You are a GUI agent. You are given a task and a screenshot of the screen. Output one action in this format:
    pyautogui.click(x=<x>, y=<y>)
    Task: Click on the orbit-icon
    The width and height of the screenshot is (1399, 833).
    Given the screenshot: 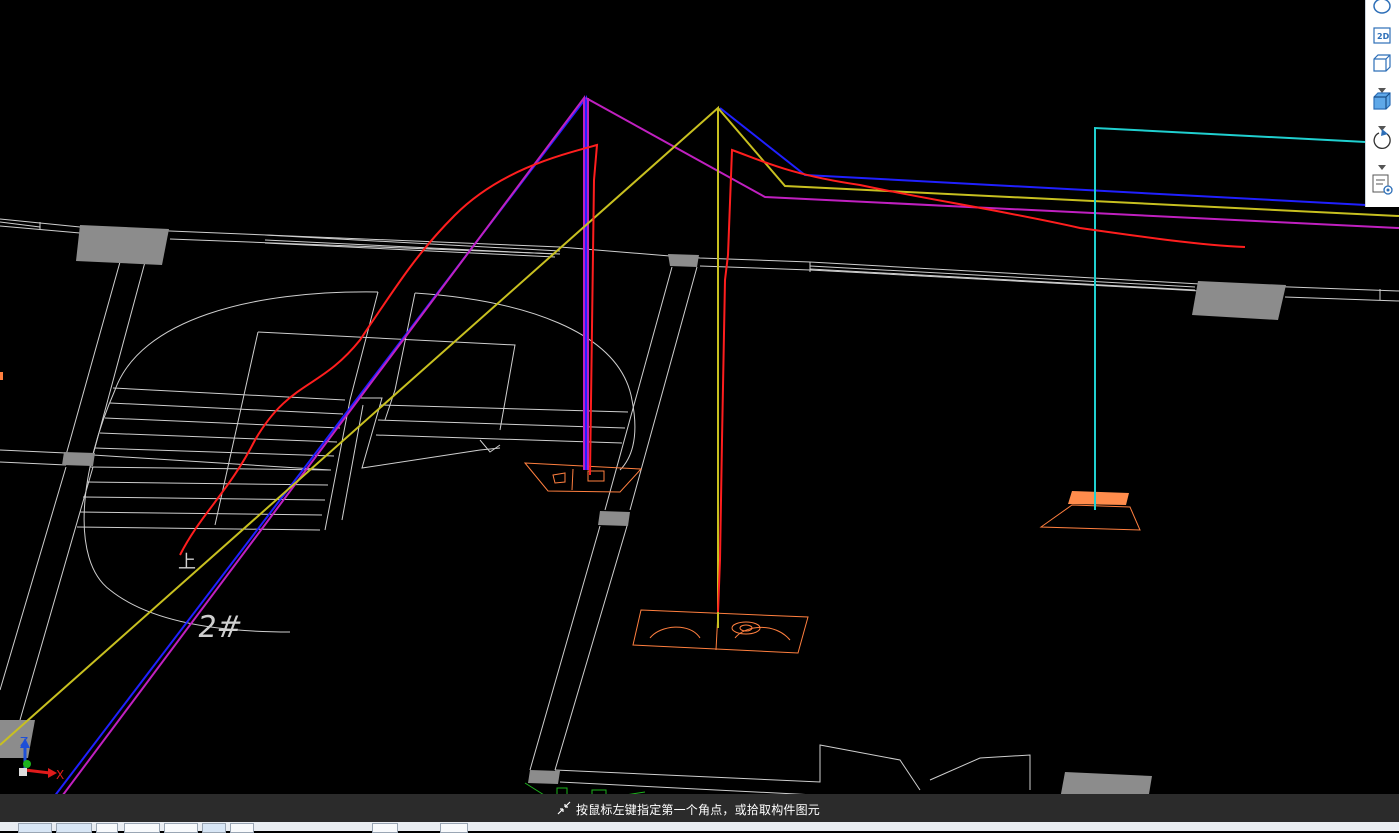 What is the action you would take?
    pyautogui.click(x=1382, y=11)
    